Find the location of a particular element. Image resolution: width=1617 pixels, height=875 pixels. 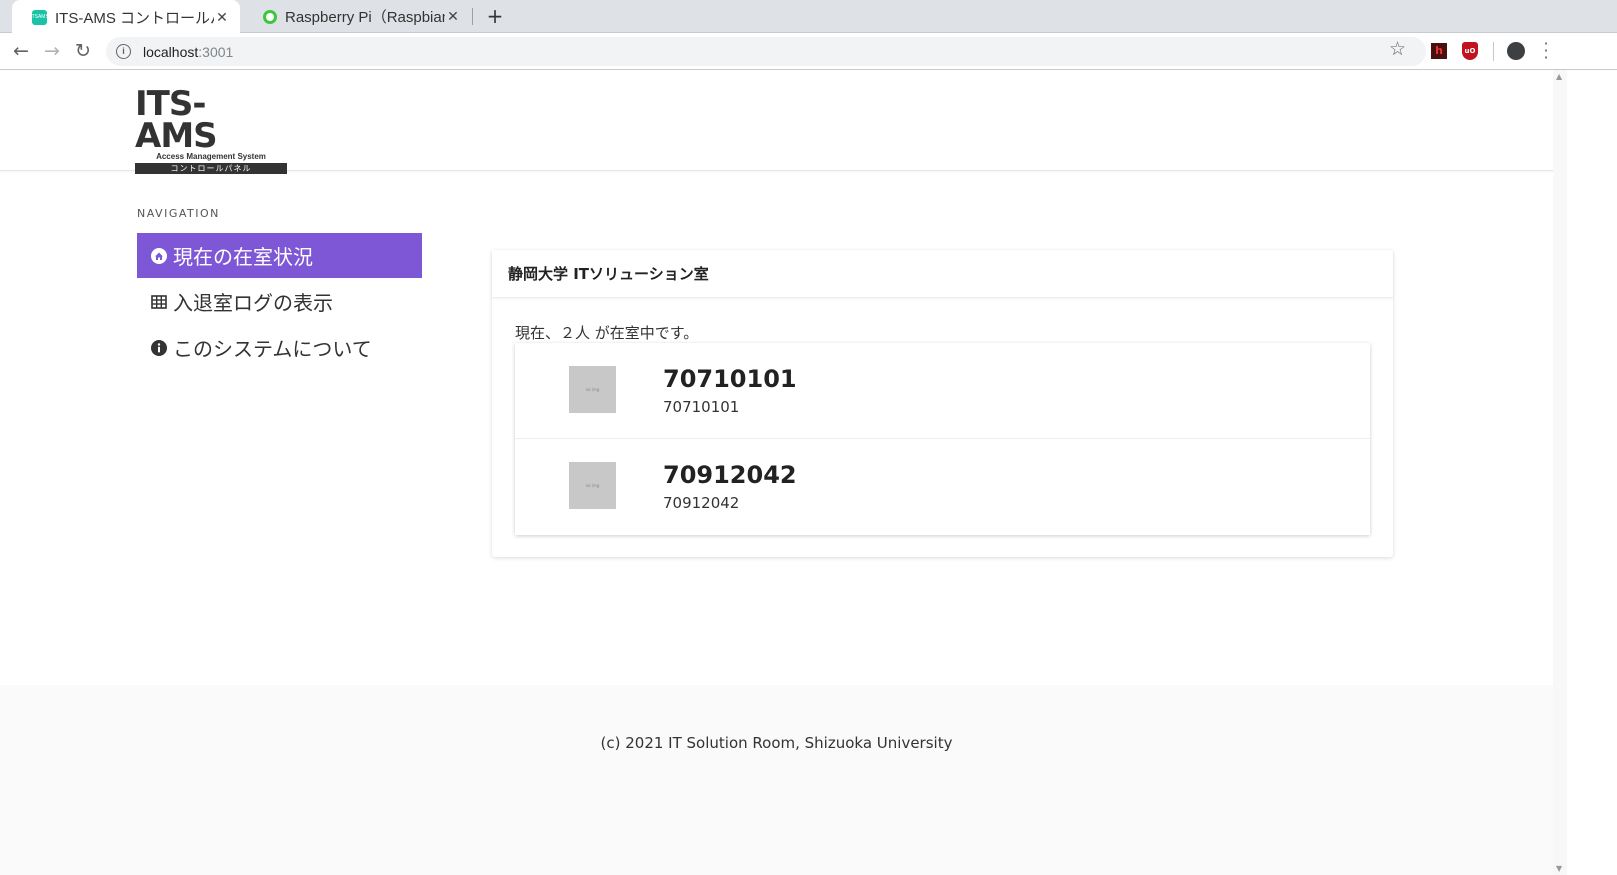

browser-toolbar: ← → ↻ i localhost:3001 ☆ h uO · · · is located at coordinates (808, 51).